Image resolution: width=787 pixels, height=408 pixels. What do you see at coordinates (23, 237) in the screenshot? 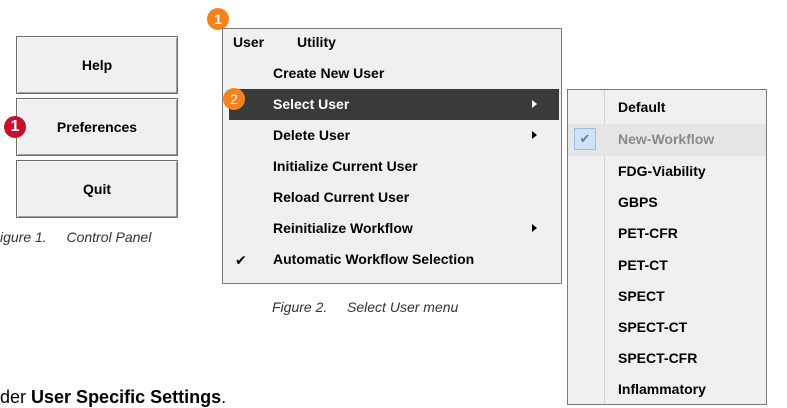
I see `figure-1-number: igure 1.` at bounding box center [23, 237].